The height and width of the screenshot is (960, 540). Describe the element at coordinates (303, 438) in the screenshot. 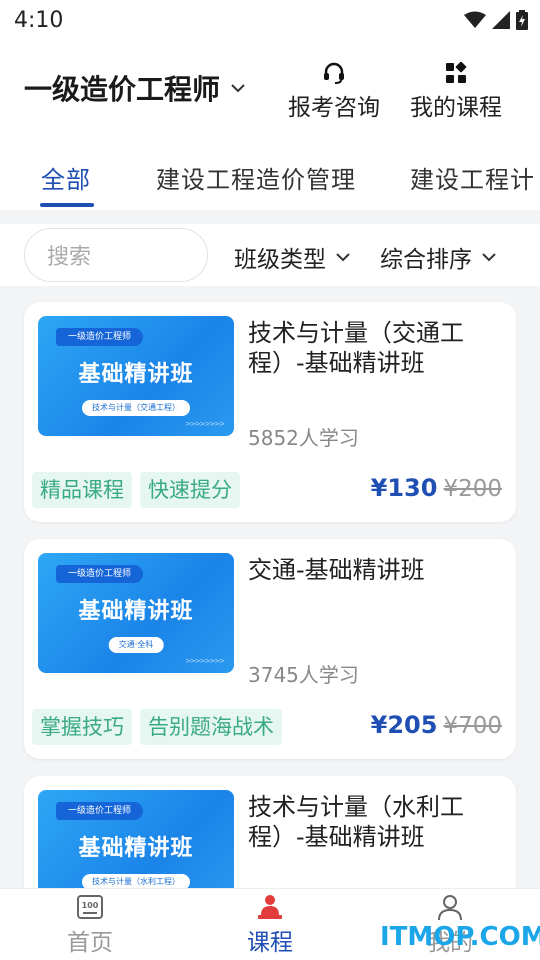

I see `learner-count: 5852人学习` at that location.